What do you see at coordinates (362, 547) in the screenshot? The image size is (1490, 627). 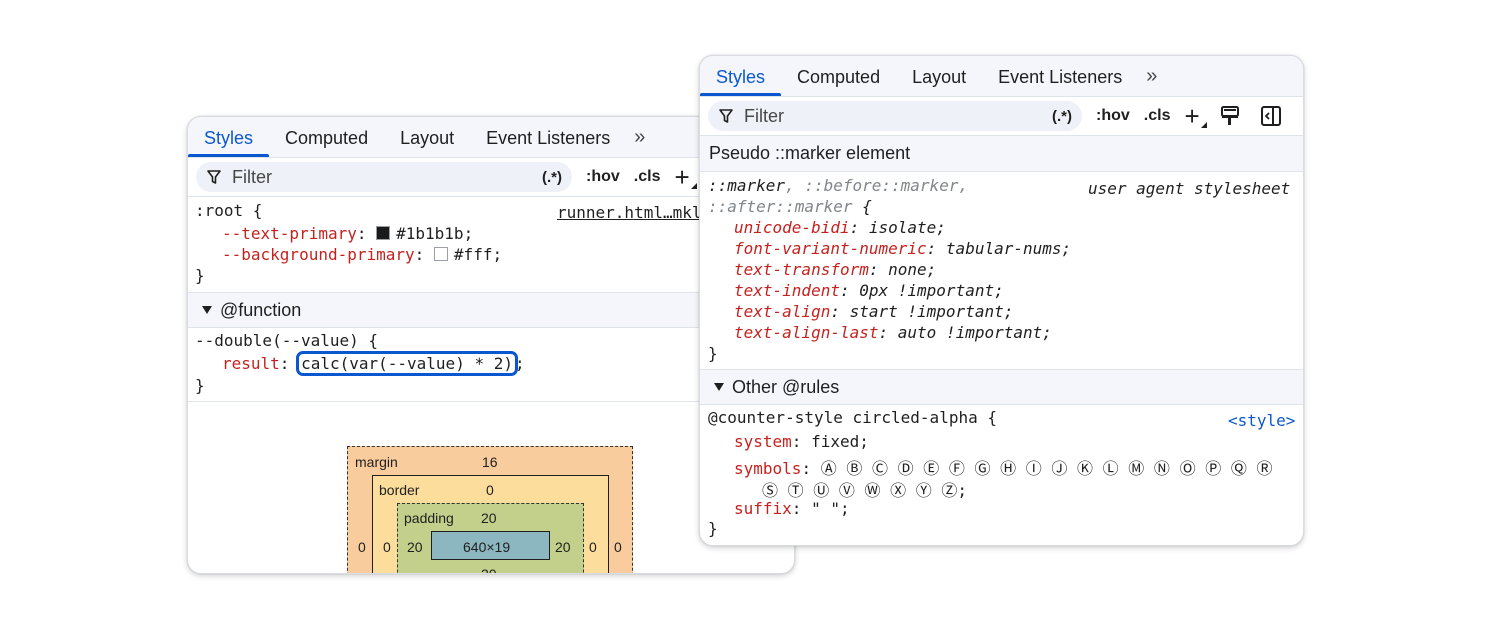 I see `margin-left-value: 0` at bounding box center [362, 547].